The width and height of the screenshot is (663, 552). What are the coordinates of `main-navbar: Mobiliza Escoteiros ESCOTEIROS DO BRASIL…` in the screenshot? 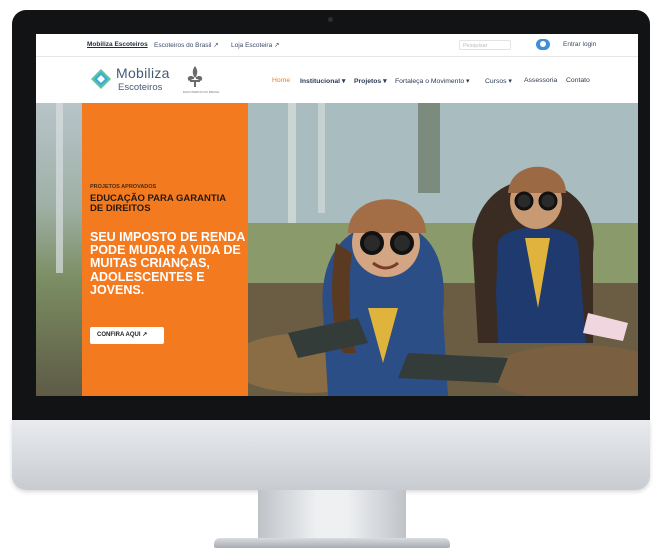 It's located at (337, 80).